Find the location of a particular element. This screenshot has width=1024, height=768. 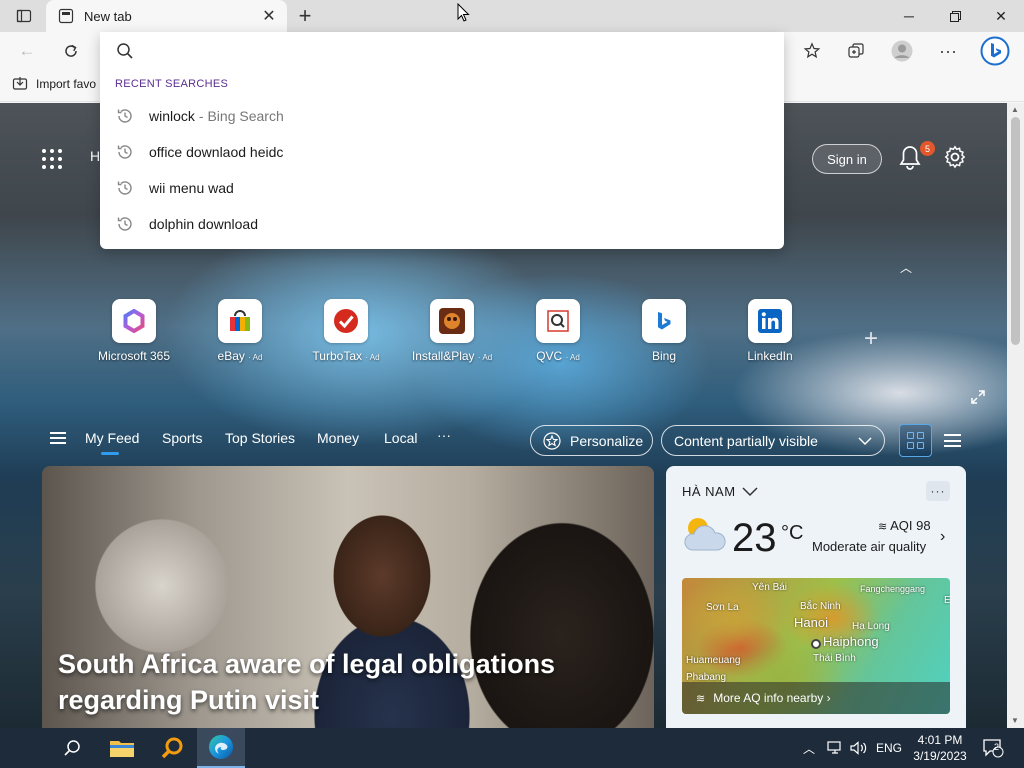

clock-date: 3/19/2023 is located at coordinates (940, 756).